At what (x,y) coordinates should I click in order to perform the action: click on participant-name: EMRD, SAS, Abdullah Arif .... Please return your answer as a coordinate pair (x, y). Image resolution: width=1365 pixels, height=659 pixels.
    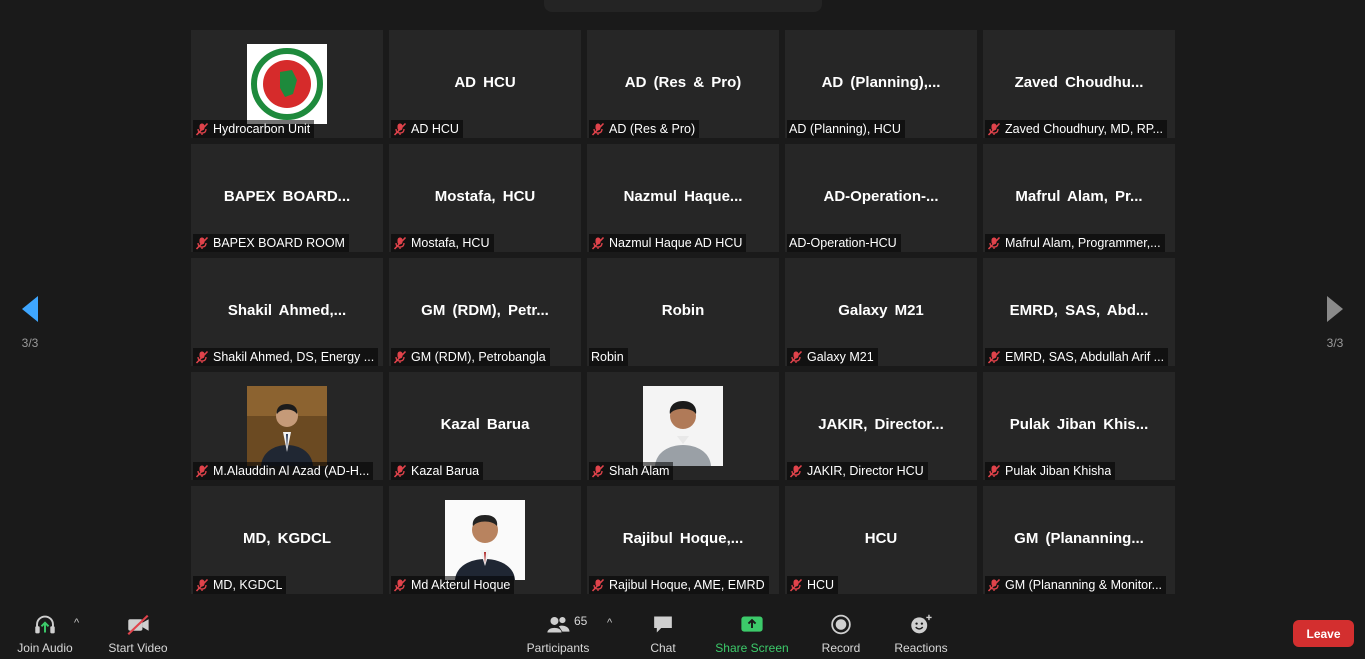
    Looking at the image, I should click on (1085, 357).